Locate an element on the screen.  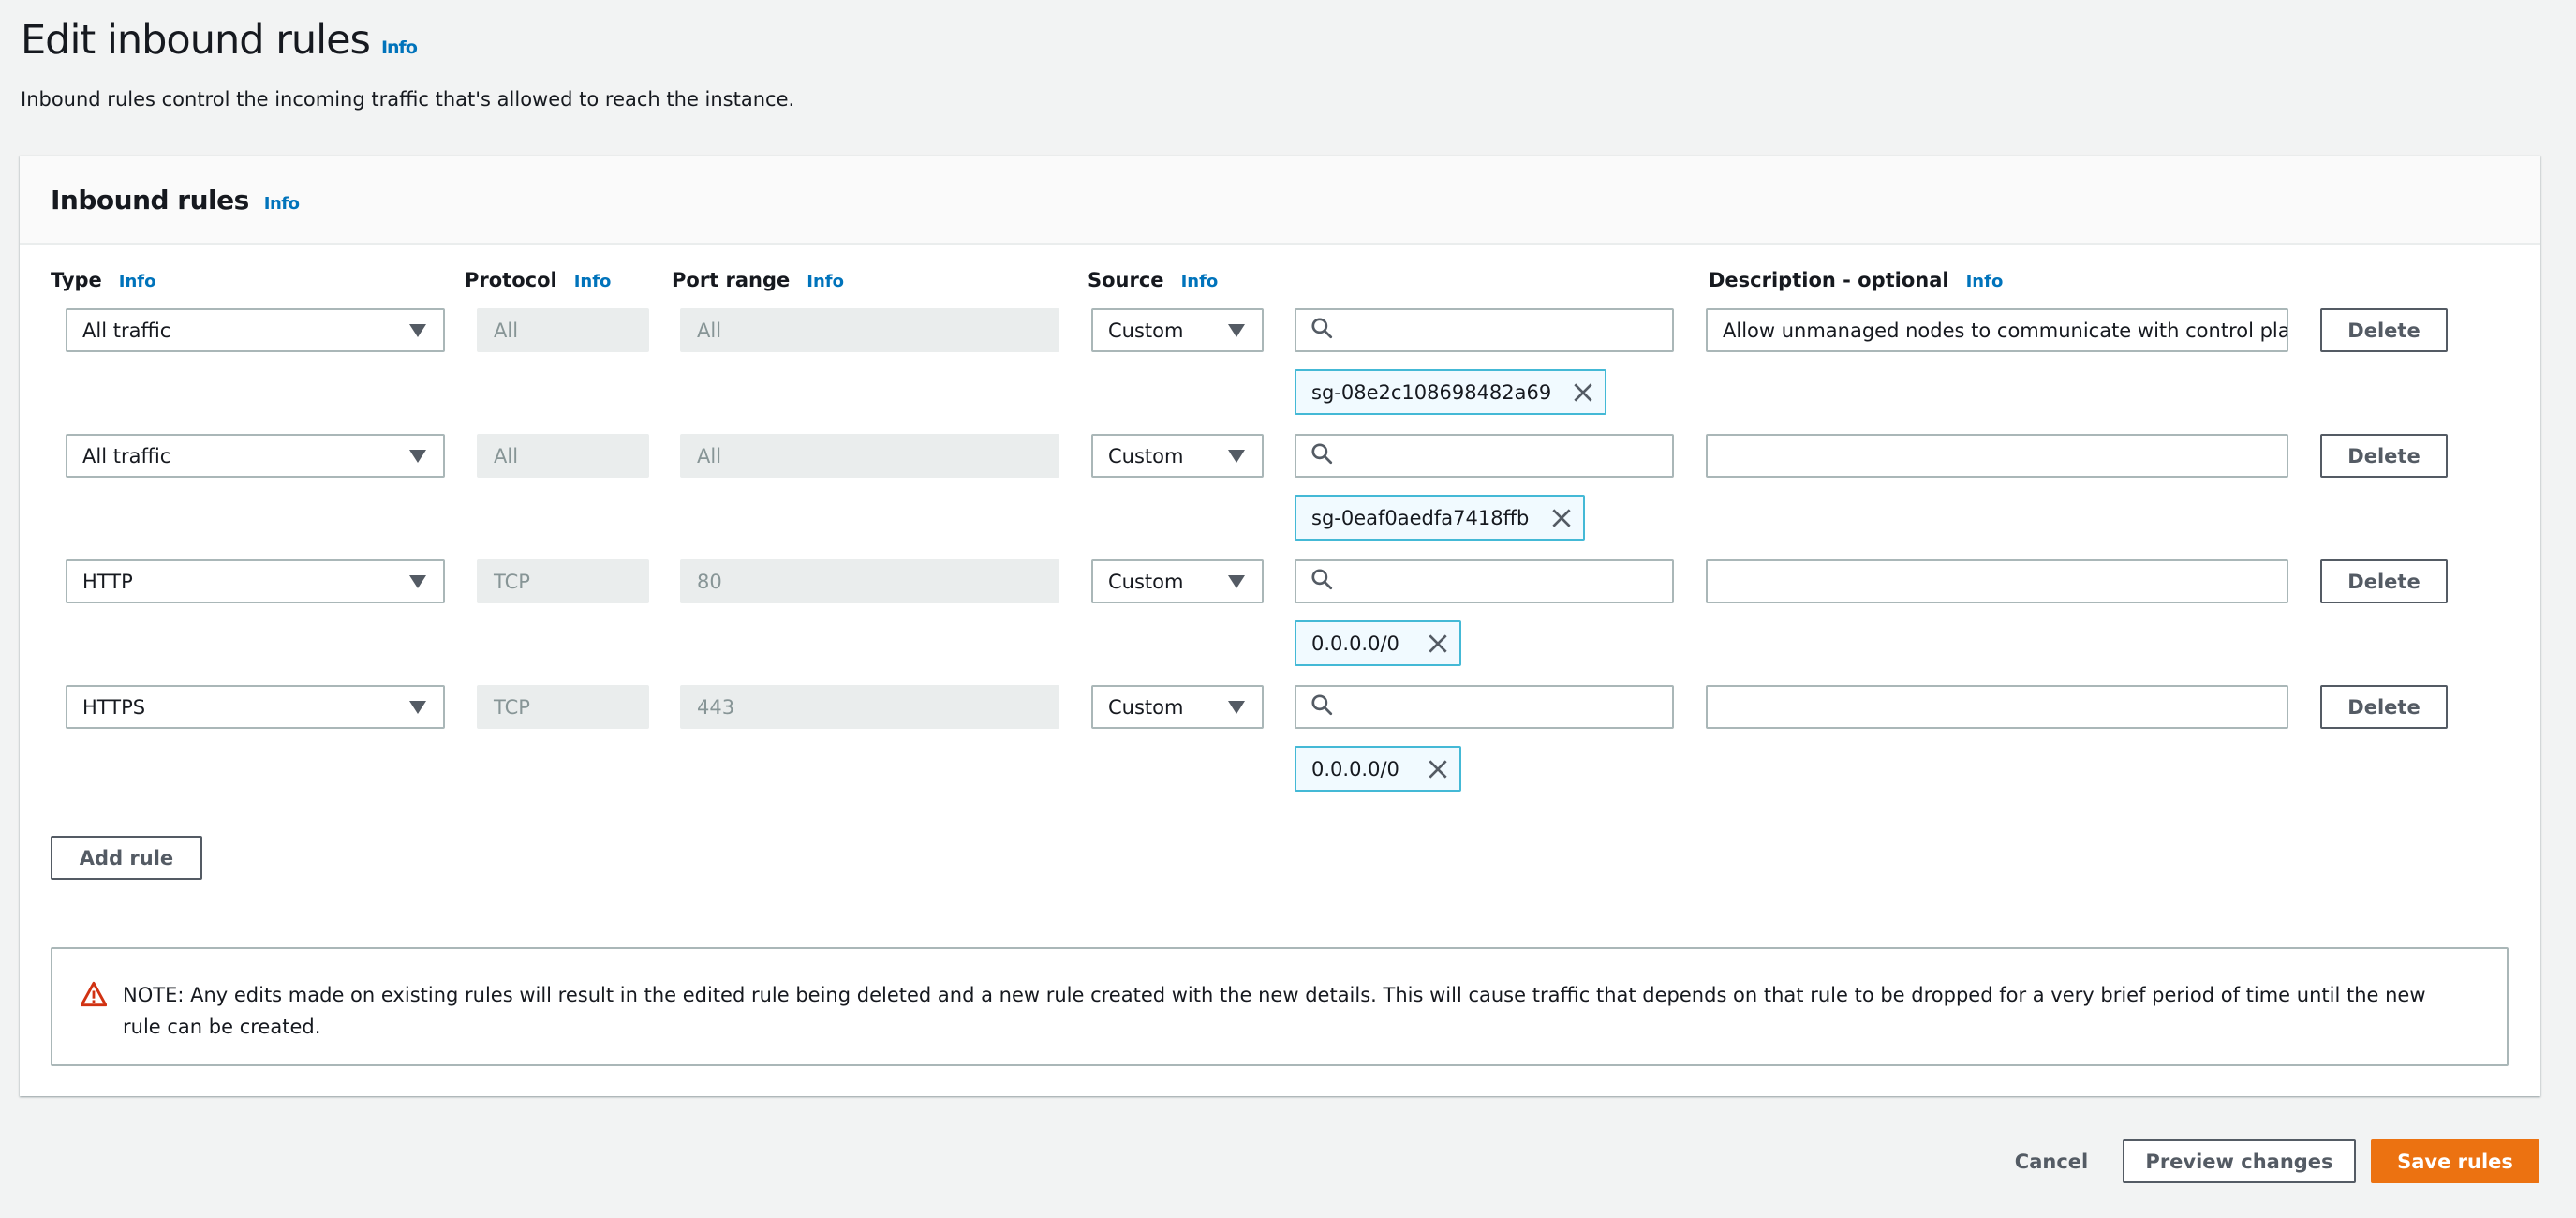
column-label: Protocol is located at coordinates (511, 280).